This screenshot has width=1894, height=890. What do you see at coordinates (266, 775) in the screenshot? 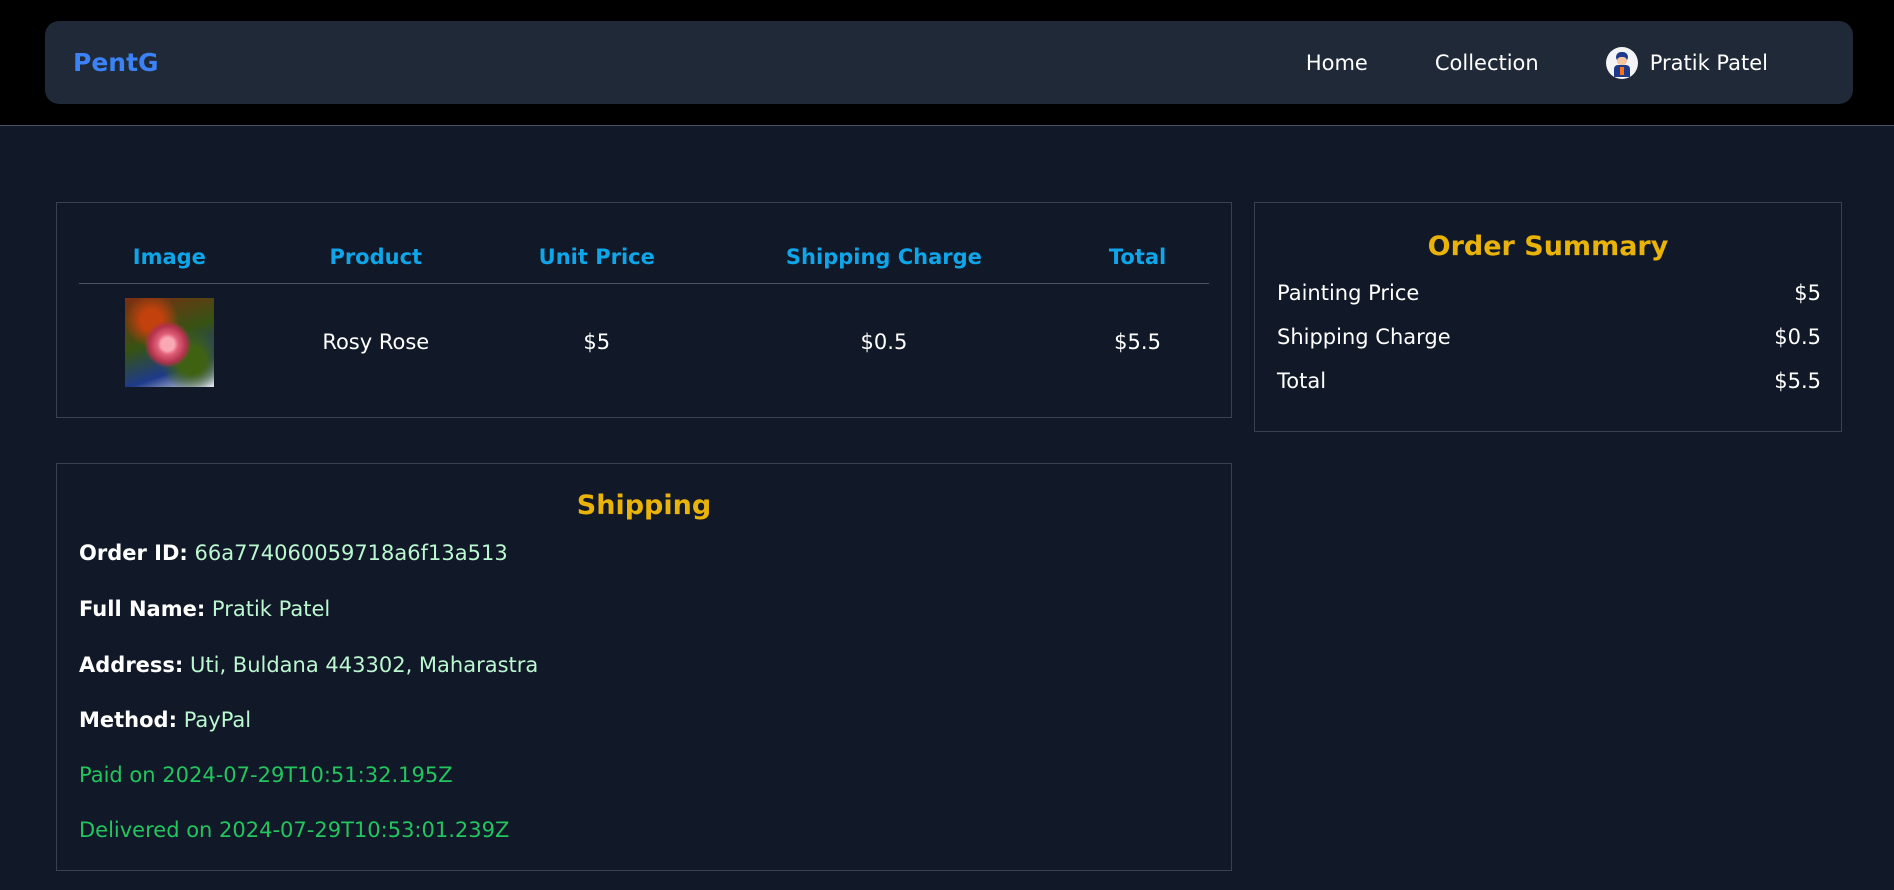
I see `paid-status: Paid on 2024-07-29T10:51:32.195Z` at bounding box center [266, 775].